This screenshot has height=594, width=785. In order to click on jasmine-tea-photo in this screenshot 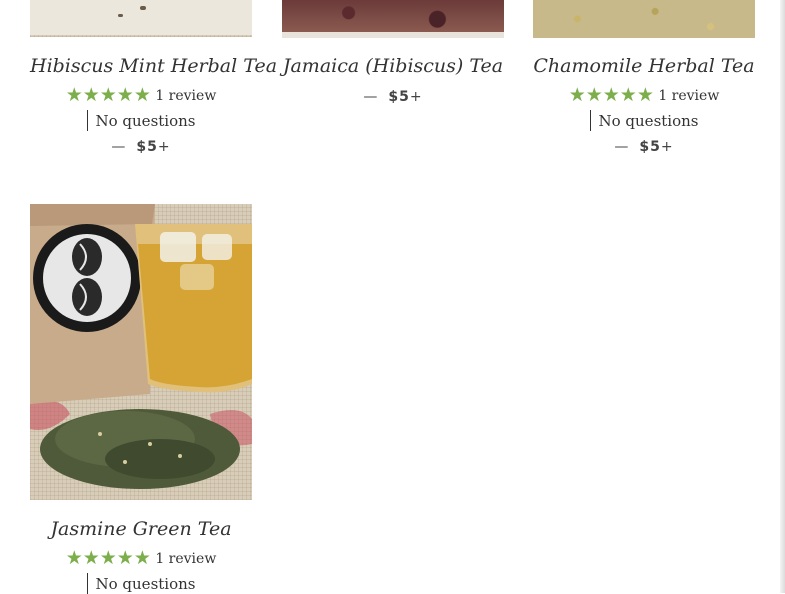, I will do `click(141, 346)`.